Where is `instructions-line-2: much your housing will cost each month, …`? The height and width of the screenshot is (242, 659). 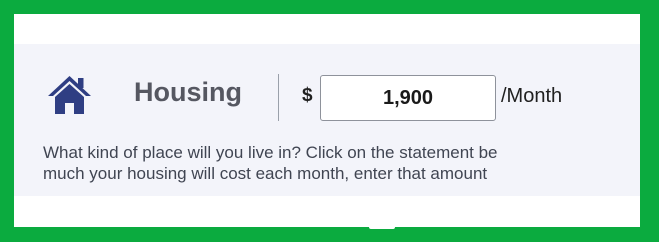
instructions-line-2: much your housing will cost each month, … is located at coordinates (265, 173).